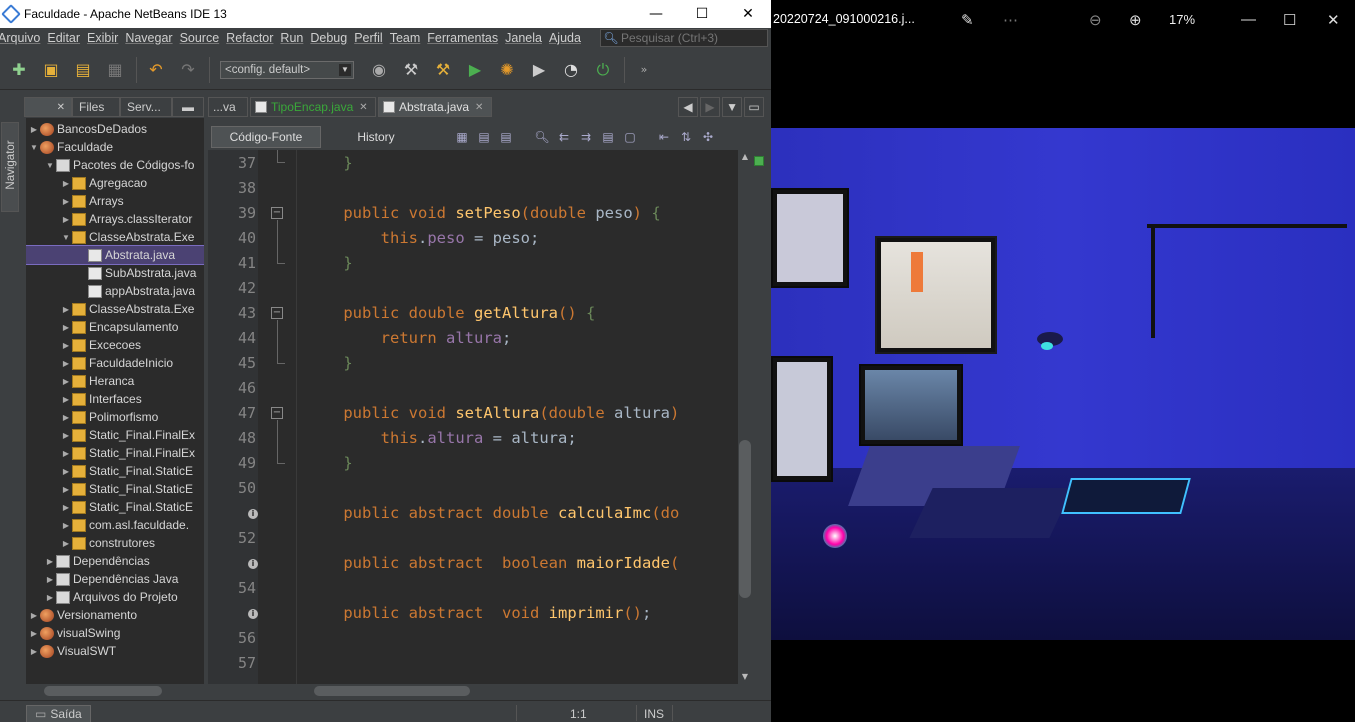  I want to click on tree-item: ▶ Versionamento, so click(115, 615).